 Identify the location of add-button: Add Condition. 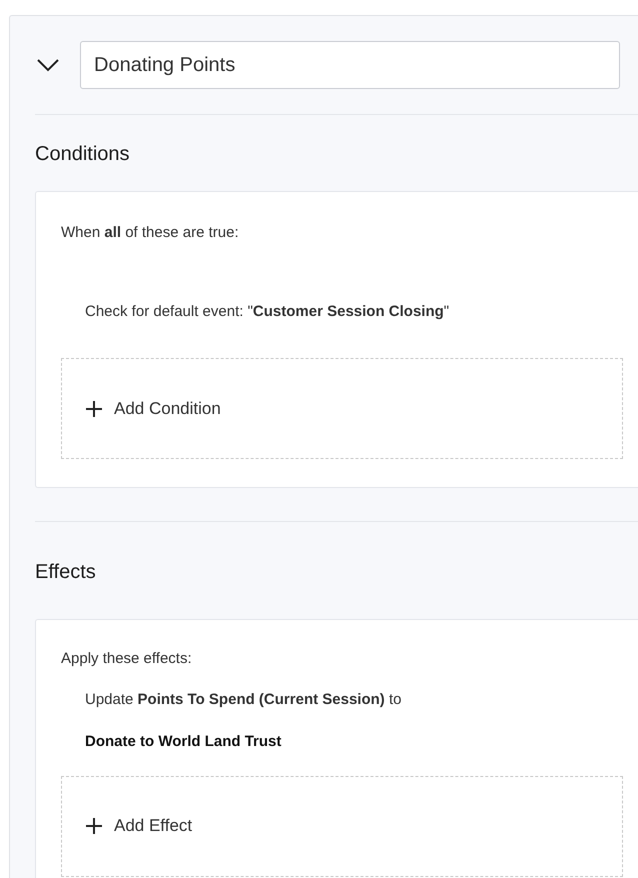
(342, 408).